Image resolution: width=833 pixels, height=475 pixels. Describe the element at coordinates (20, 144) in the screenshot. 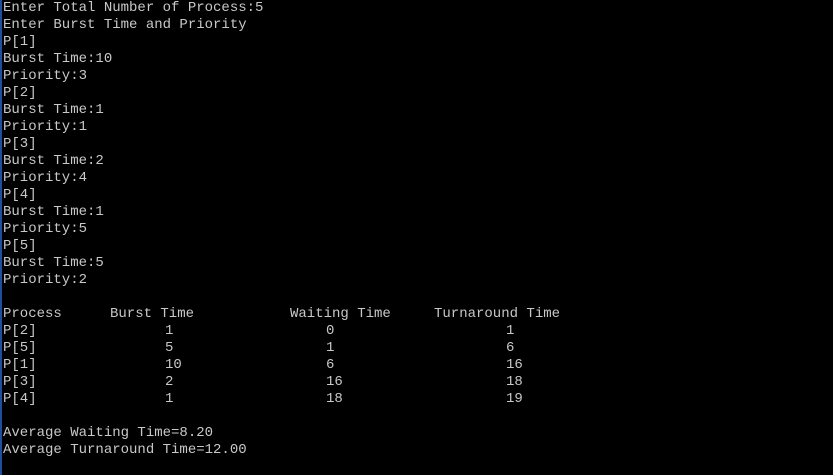

I see `process-label: P[3]` at that location.